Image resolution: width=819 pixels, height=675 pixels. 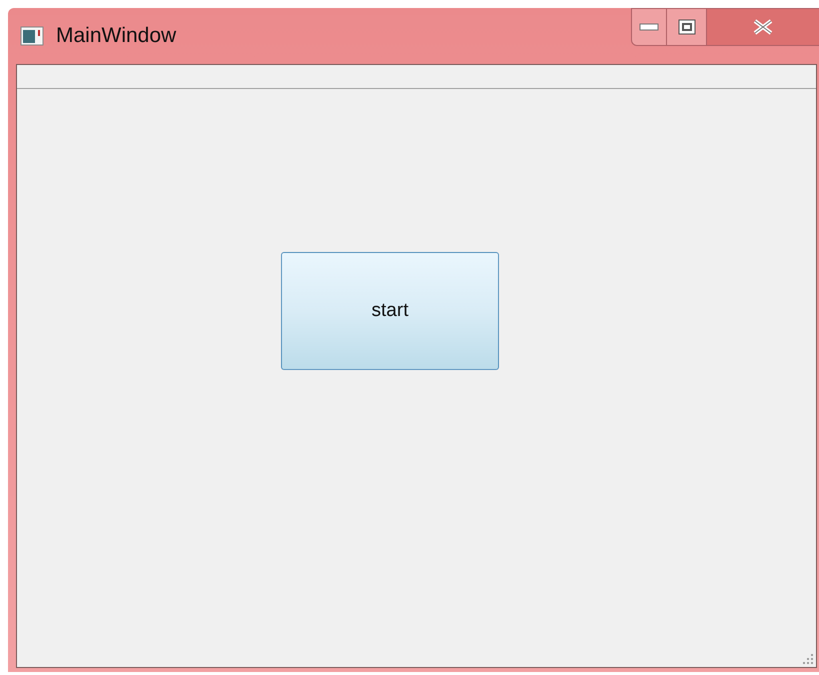 I want to click on app-icon, so click(x=32, y=36).